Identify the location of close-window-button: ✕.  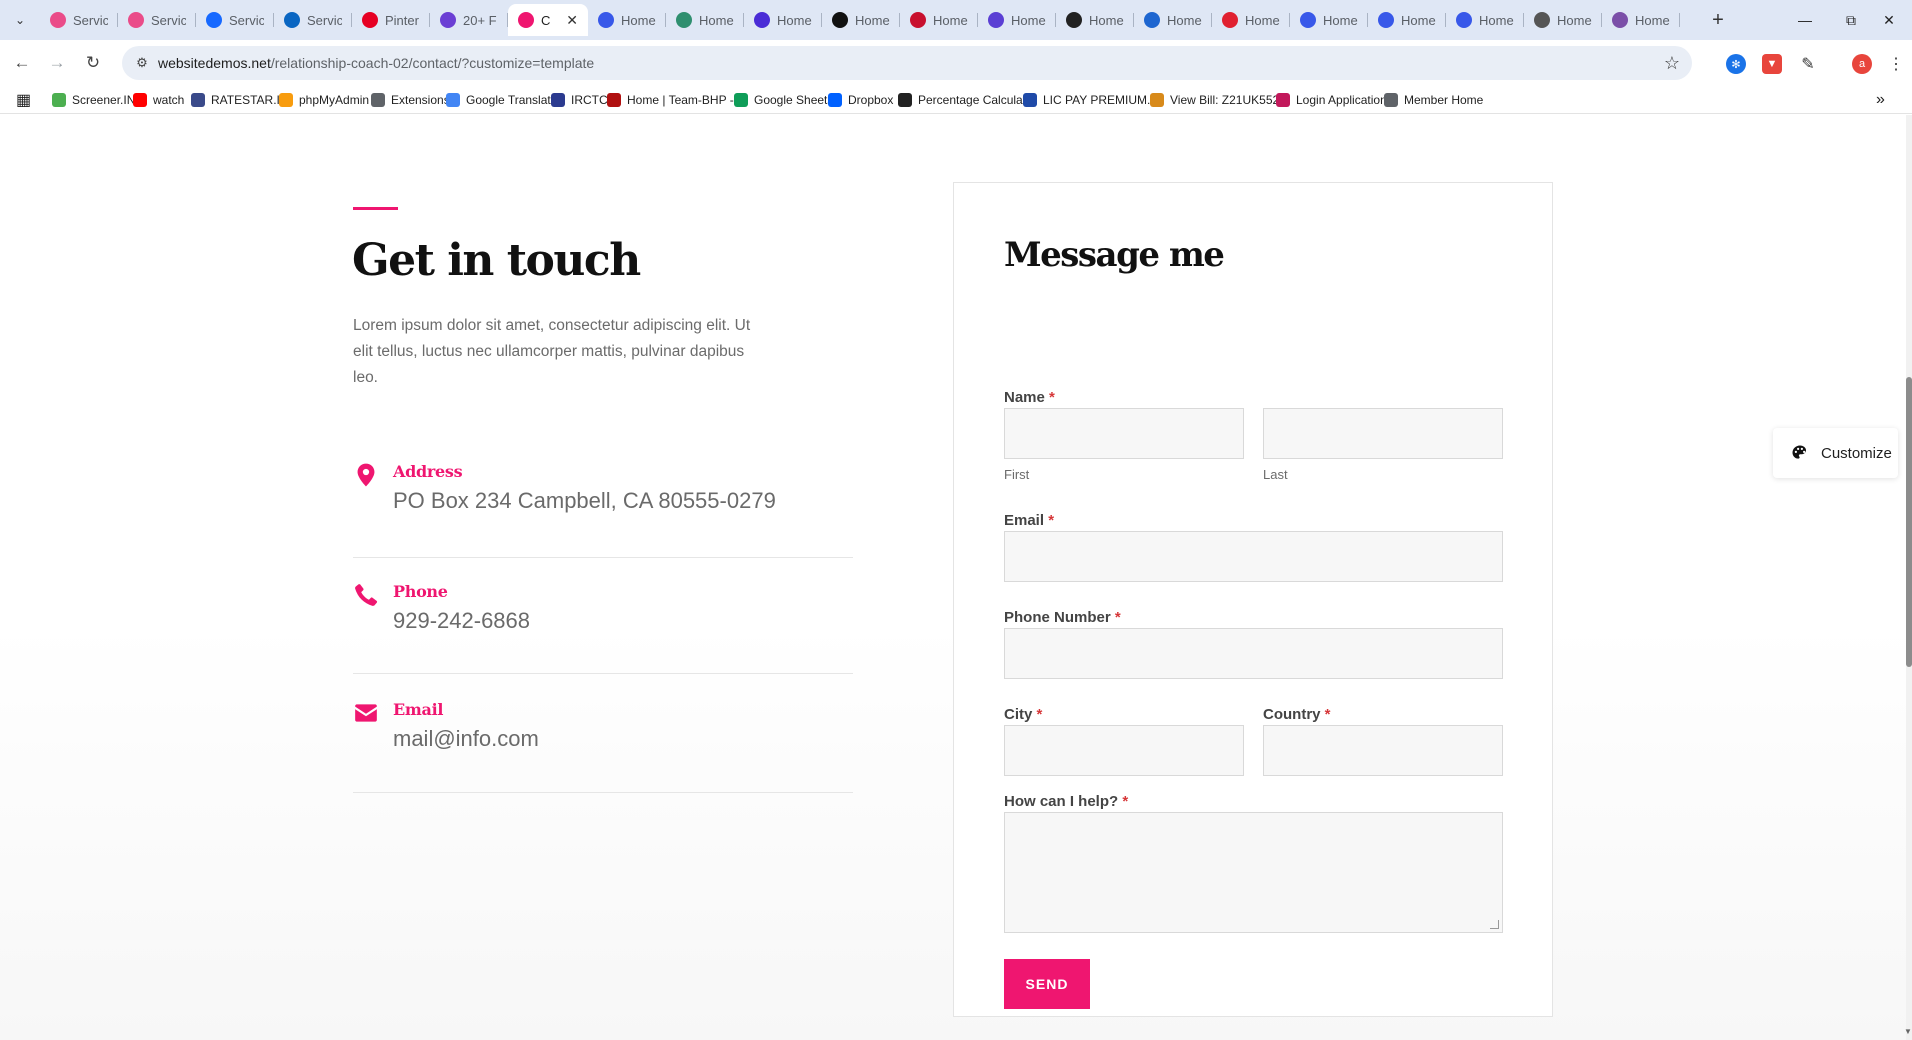
(1889, 20).